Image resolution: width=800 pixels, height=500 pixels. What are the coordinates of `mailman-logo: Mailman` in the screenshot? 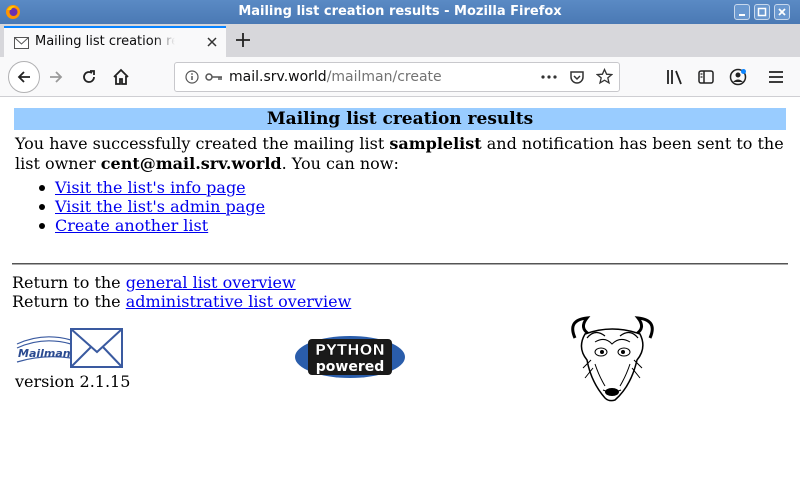 It's located at (70, 348).